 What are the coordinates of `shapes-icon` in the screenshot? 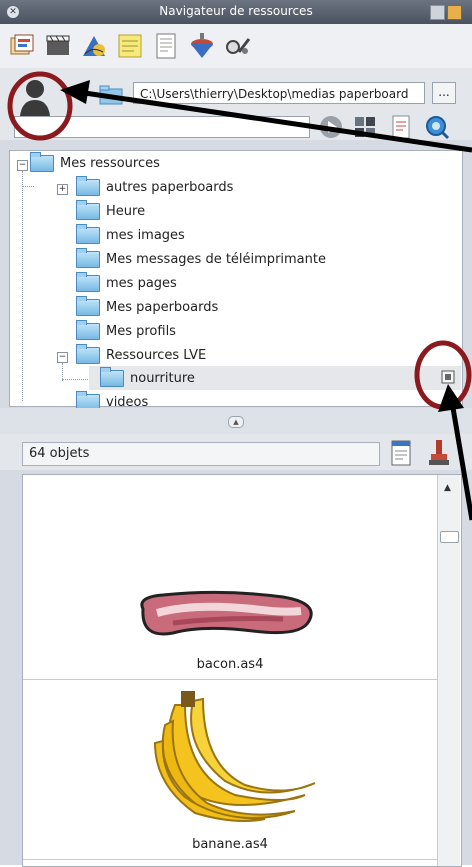 It's located at (94, 46).